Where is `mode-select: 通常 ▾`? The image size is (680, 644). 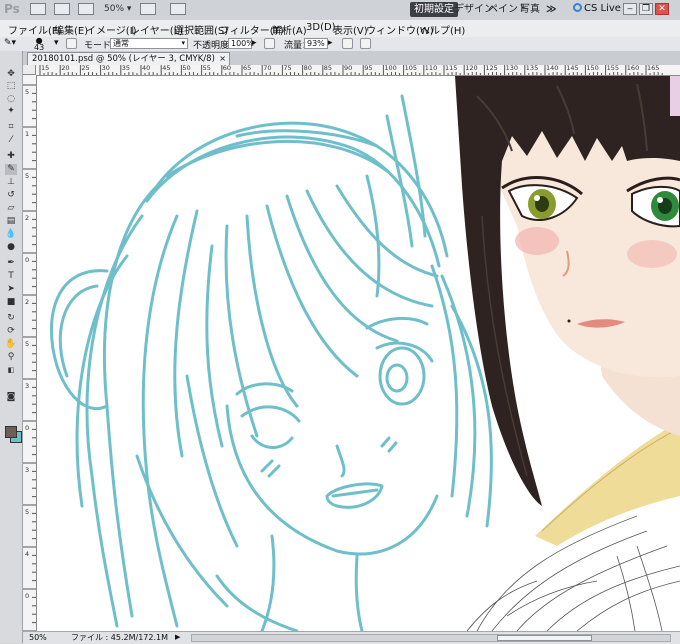 mode-select: 通常 ▾ is located at coordinates (149, 43).